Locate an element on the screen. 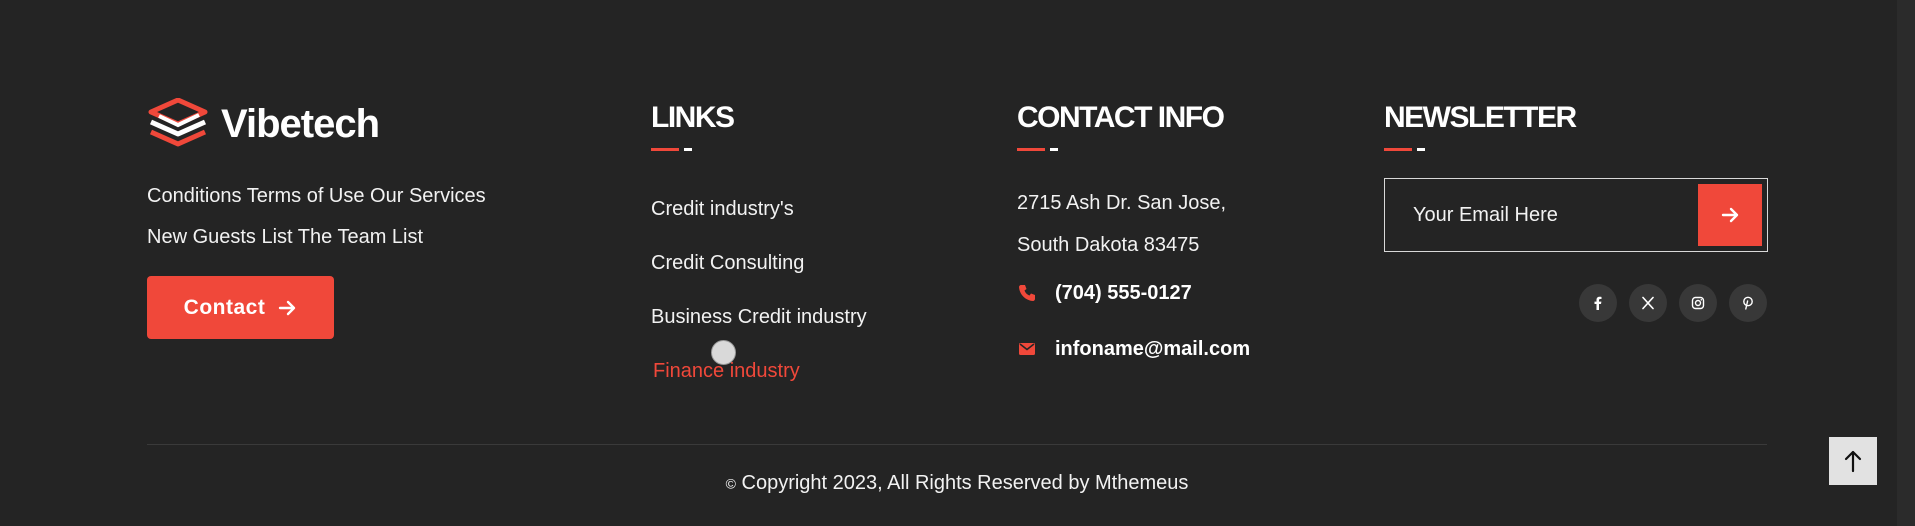 Image resolution: width=1915 pixels, height=526 pixels. x-link is located at coordinates (1648, 303).